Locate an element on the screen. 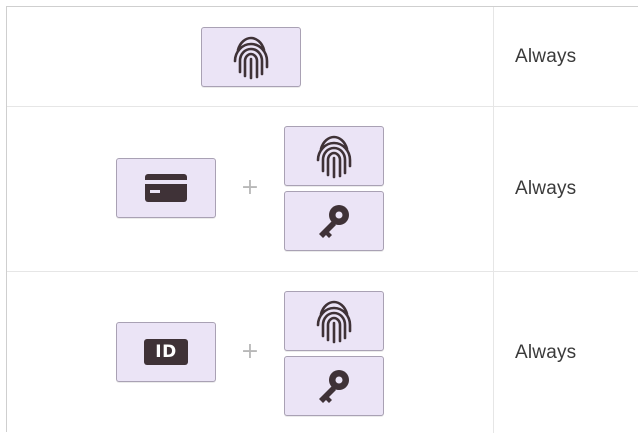 The image size is (638, 433). card-icon is located at coordinates (166, 188).